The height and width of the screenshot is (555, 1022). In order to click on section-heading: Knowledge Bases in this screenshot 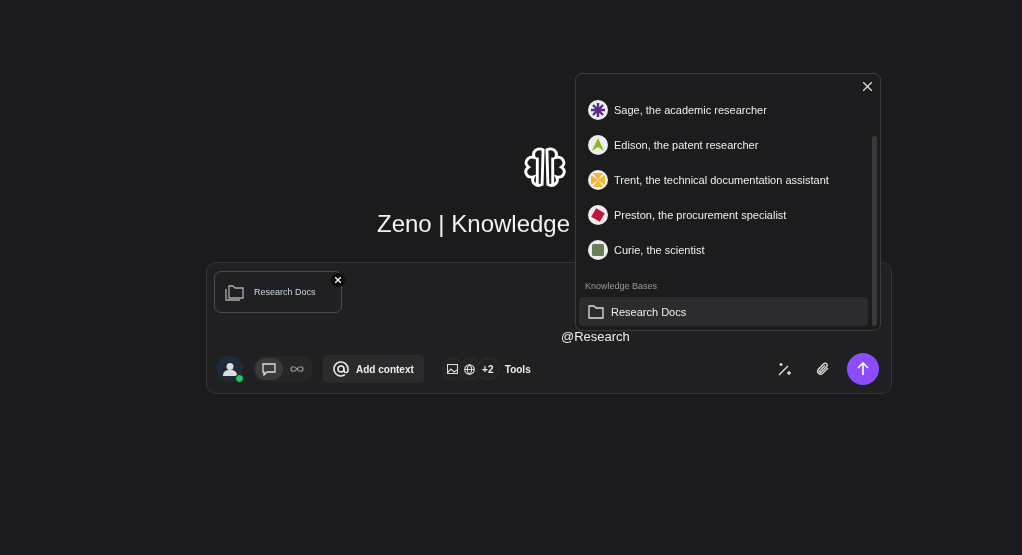, I will do `click(621, 286)`.